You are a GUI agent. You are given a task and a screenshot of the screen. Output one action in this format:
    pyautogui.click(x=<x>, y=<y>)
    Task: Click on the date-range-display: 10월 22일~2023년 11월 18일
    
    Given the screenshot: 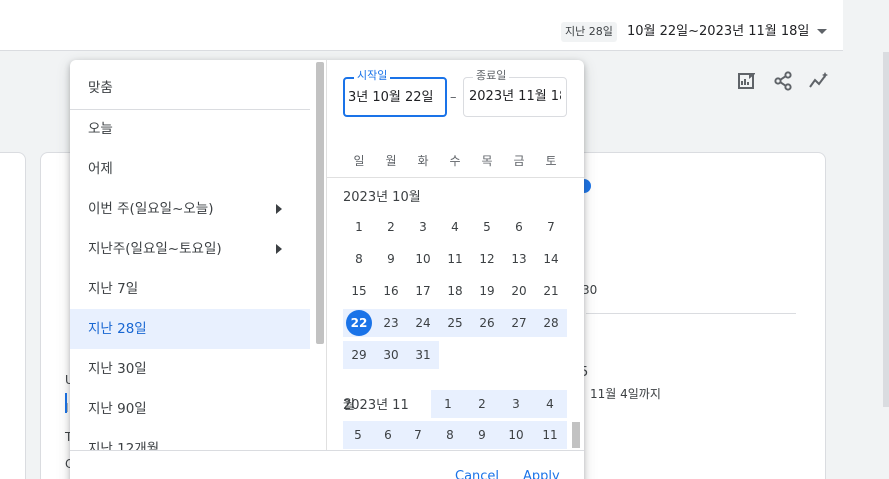 What is the action you would take?
    pyautogui.click(x=718, y=32)
    